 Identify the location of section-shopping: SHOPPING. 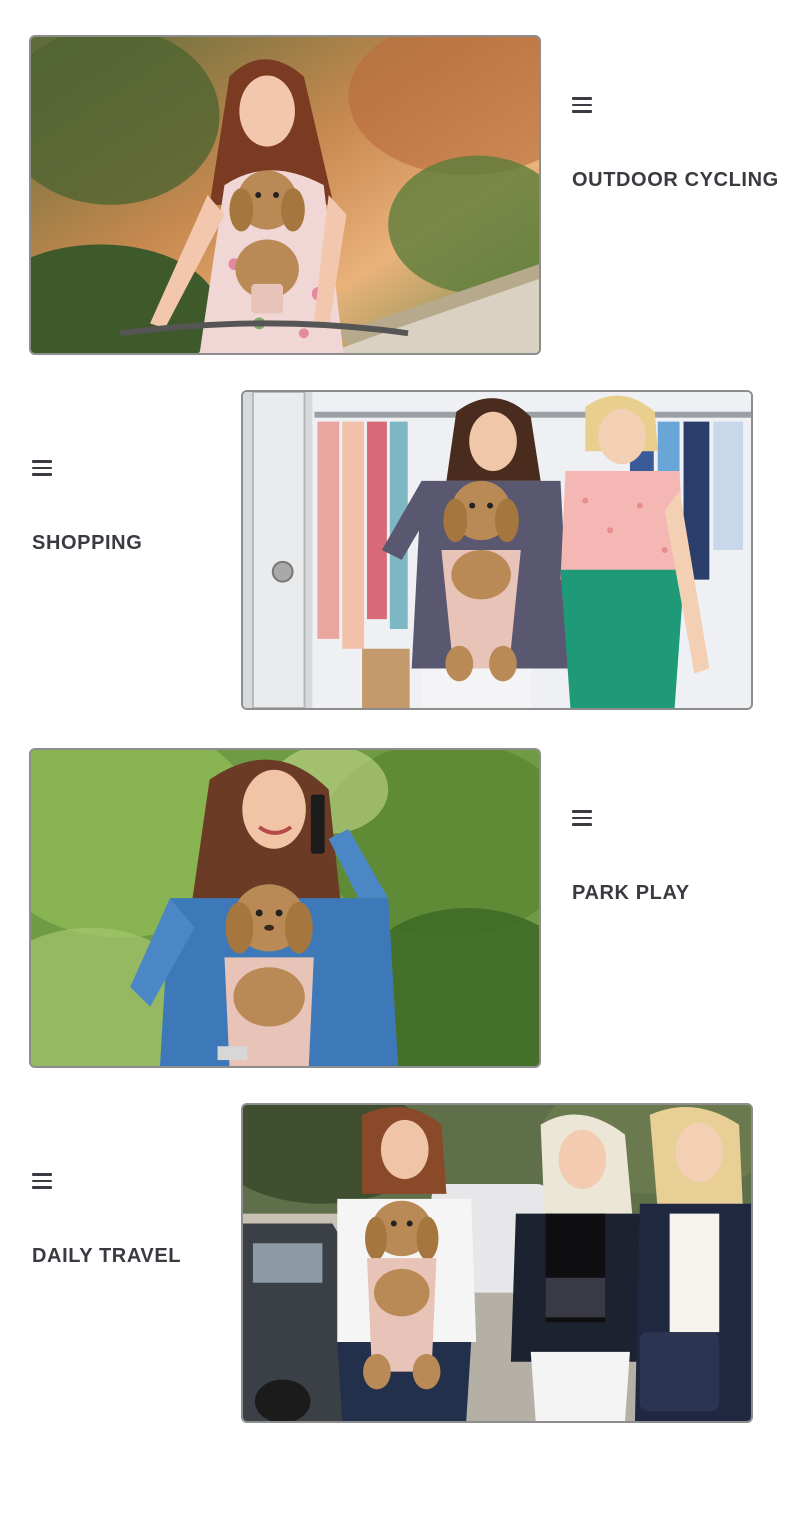
(87, 507).